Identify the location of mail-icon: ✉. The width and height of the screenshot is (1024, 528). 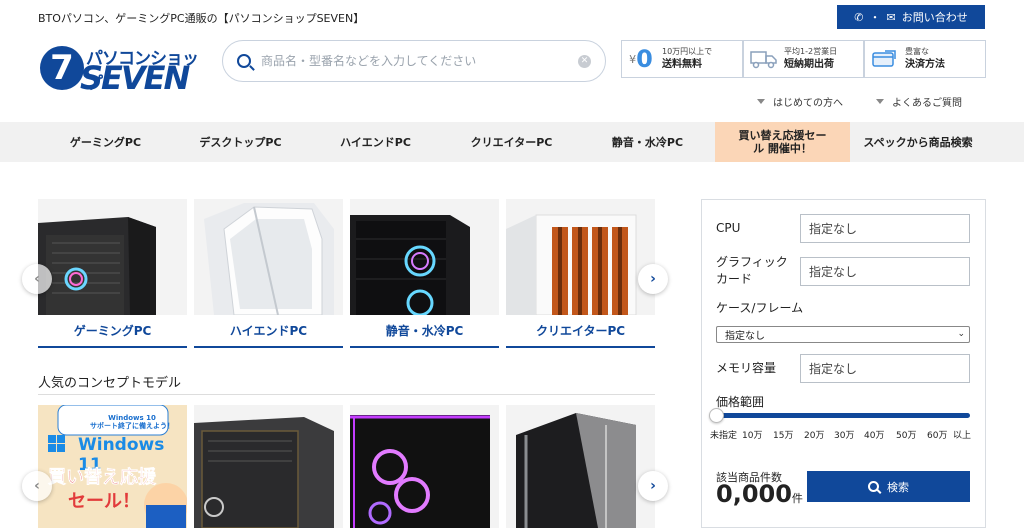
(891, 17).